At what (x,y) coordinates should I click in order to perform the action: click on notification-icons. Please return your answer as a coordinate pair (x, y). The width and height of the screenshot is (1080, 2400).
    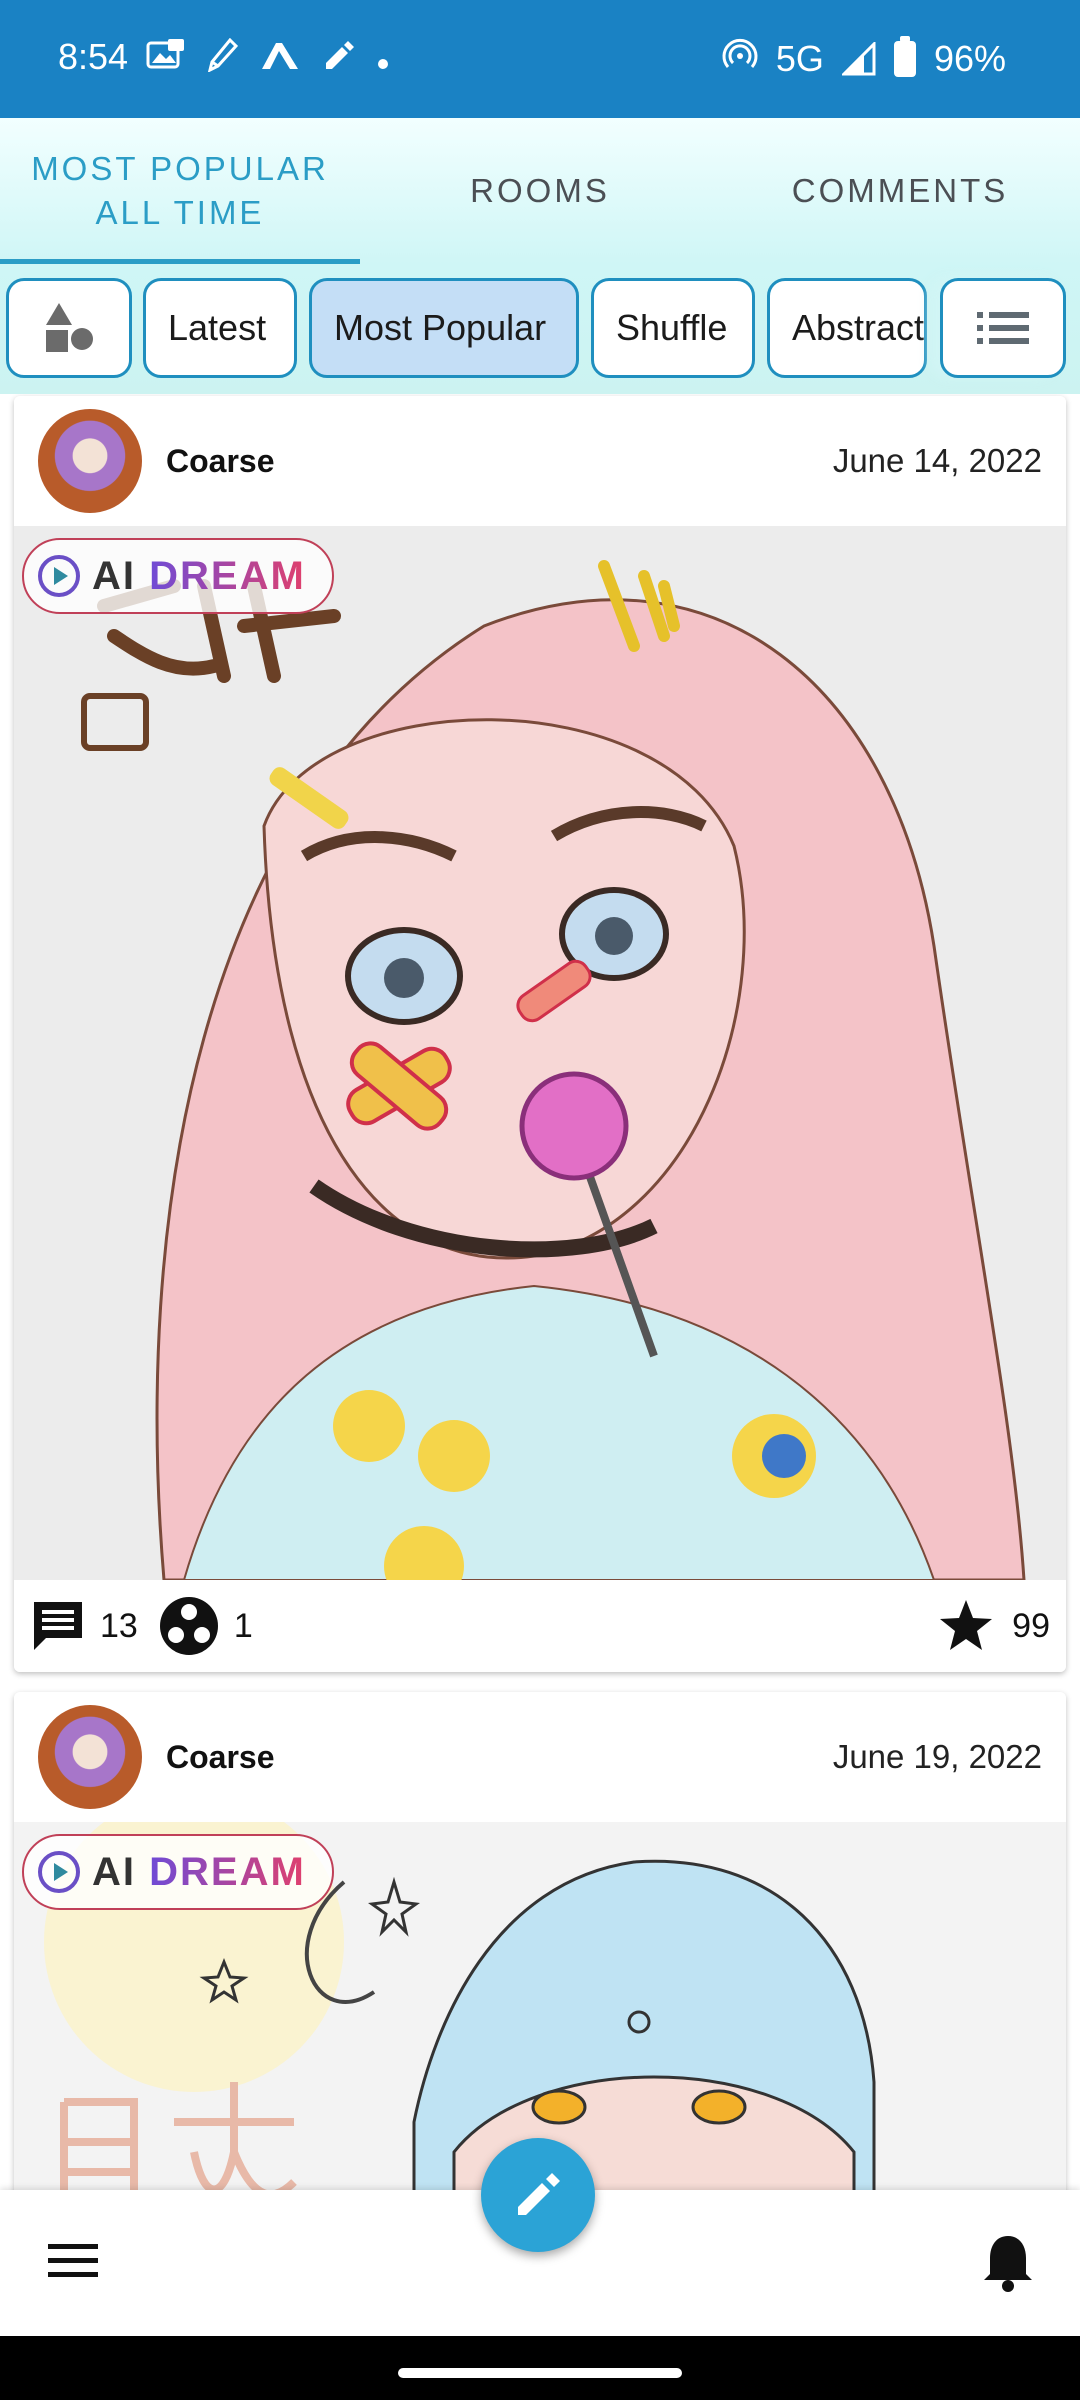
    Looking at the image, I should click on (268, 59).